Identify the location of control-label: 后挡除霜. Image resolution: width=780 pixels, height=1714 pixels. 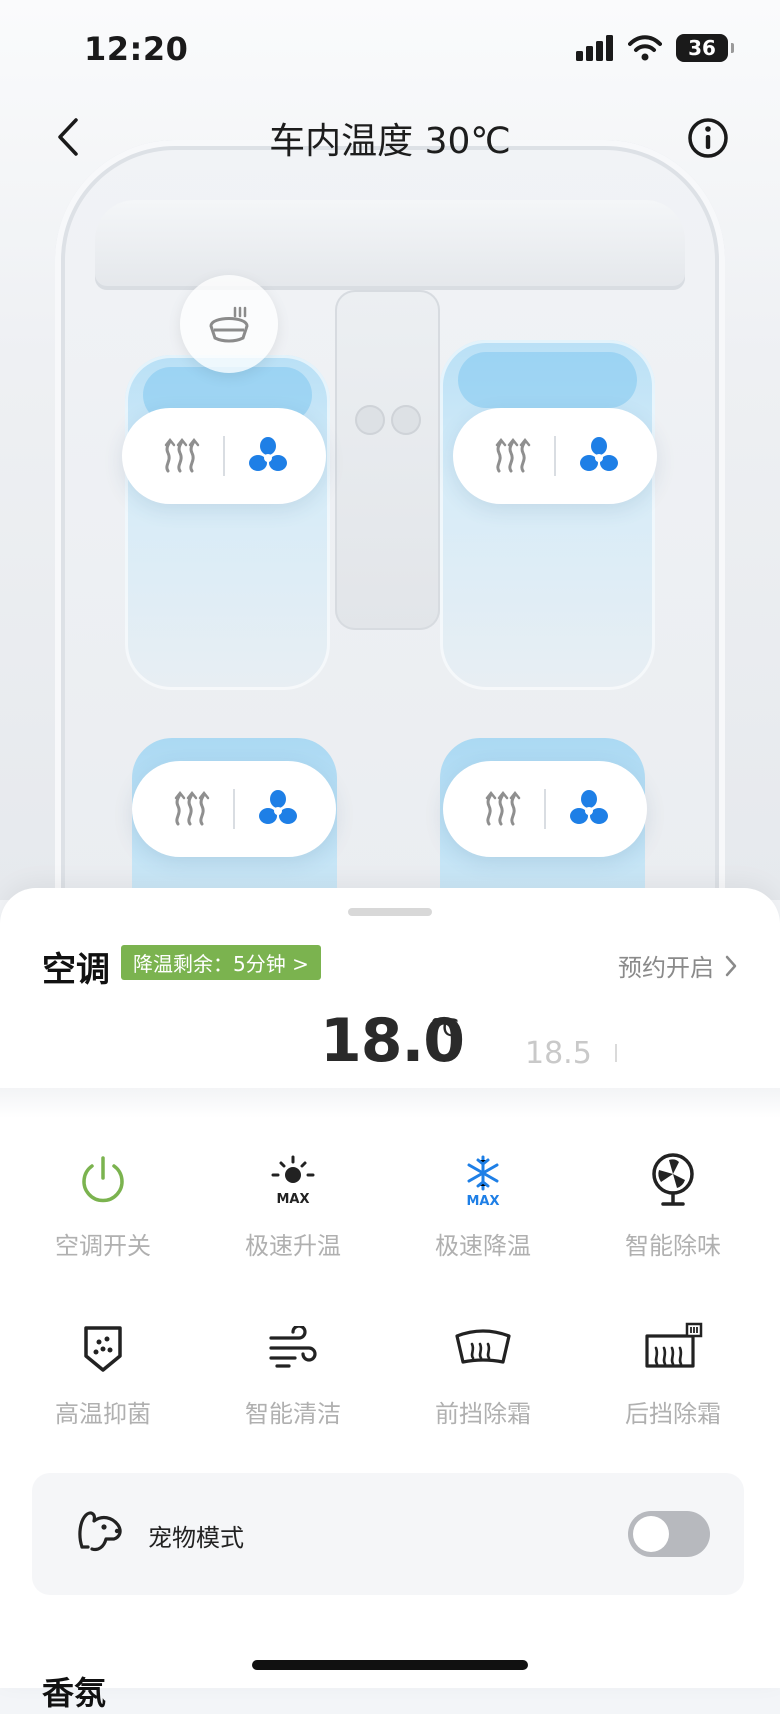
(673, 1414).